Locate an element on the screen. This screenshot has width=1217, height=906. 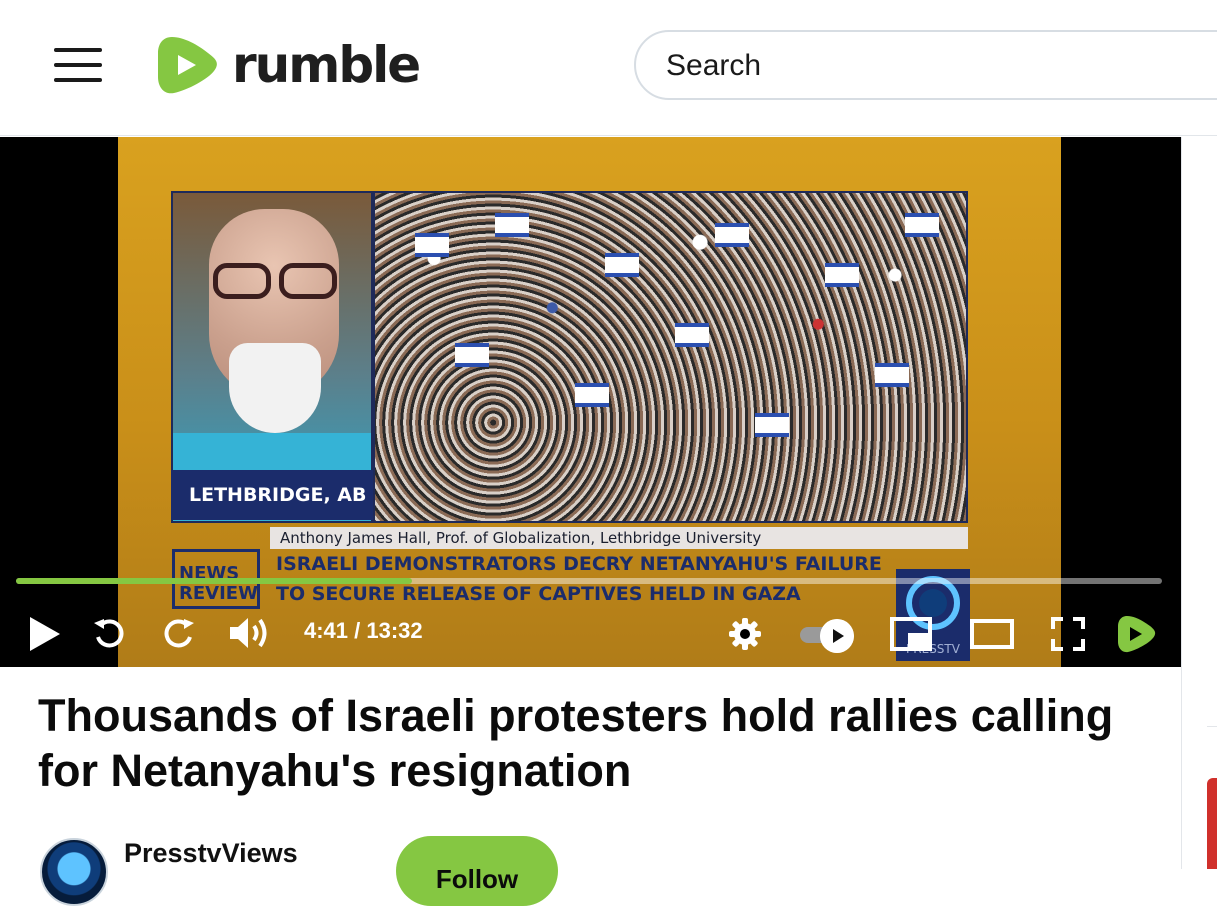
forward-icon is located at coordinates (179, 633).